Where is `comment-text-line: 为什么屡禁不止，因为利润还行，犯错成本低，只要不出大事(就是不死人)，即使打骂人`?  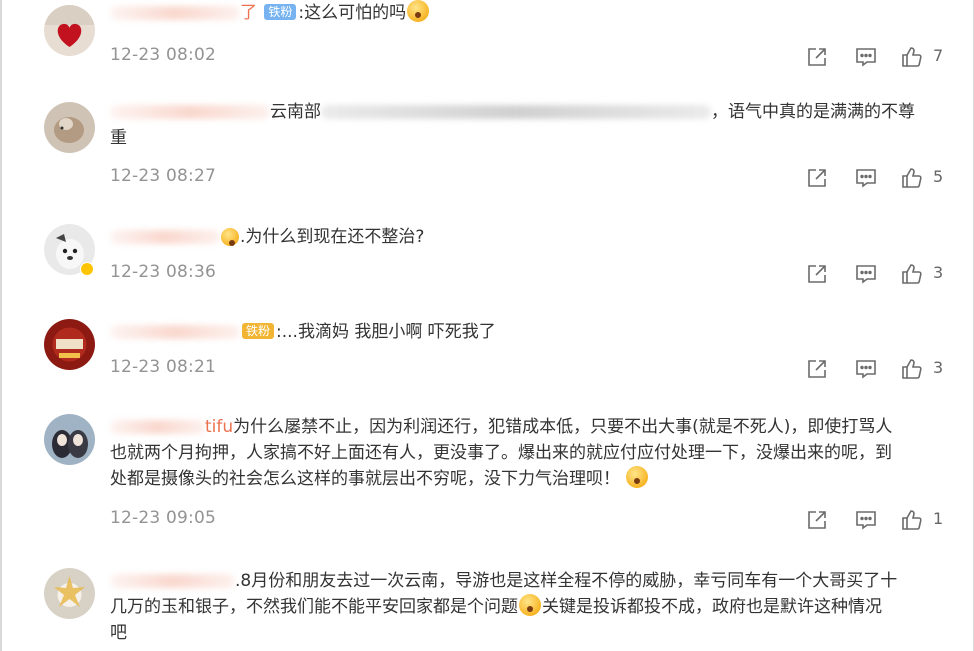
comment-text-line: 为什么屡禁不止，因为利润还行，犯错成本低，只要不出大事(就是不死人)，即使打骂人 is located at coordinates (563, 427).